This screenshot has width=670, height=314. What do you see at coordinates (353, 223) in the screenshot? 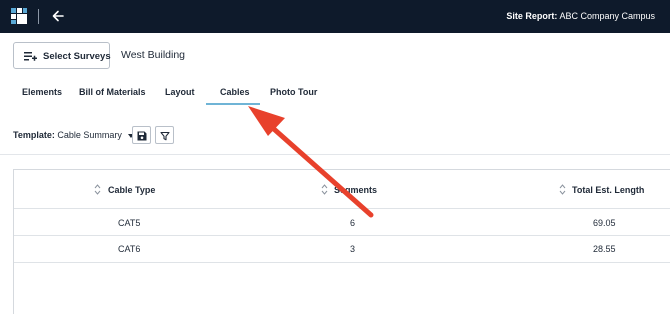
I see `table-cell-segments: 6` at bounding box center [353, 223].